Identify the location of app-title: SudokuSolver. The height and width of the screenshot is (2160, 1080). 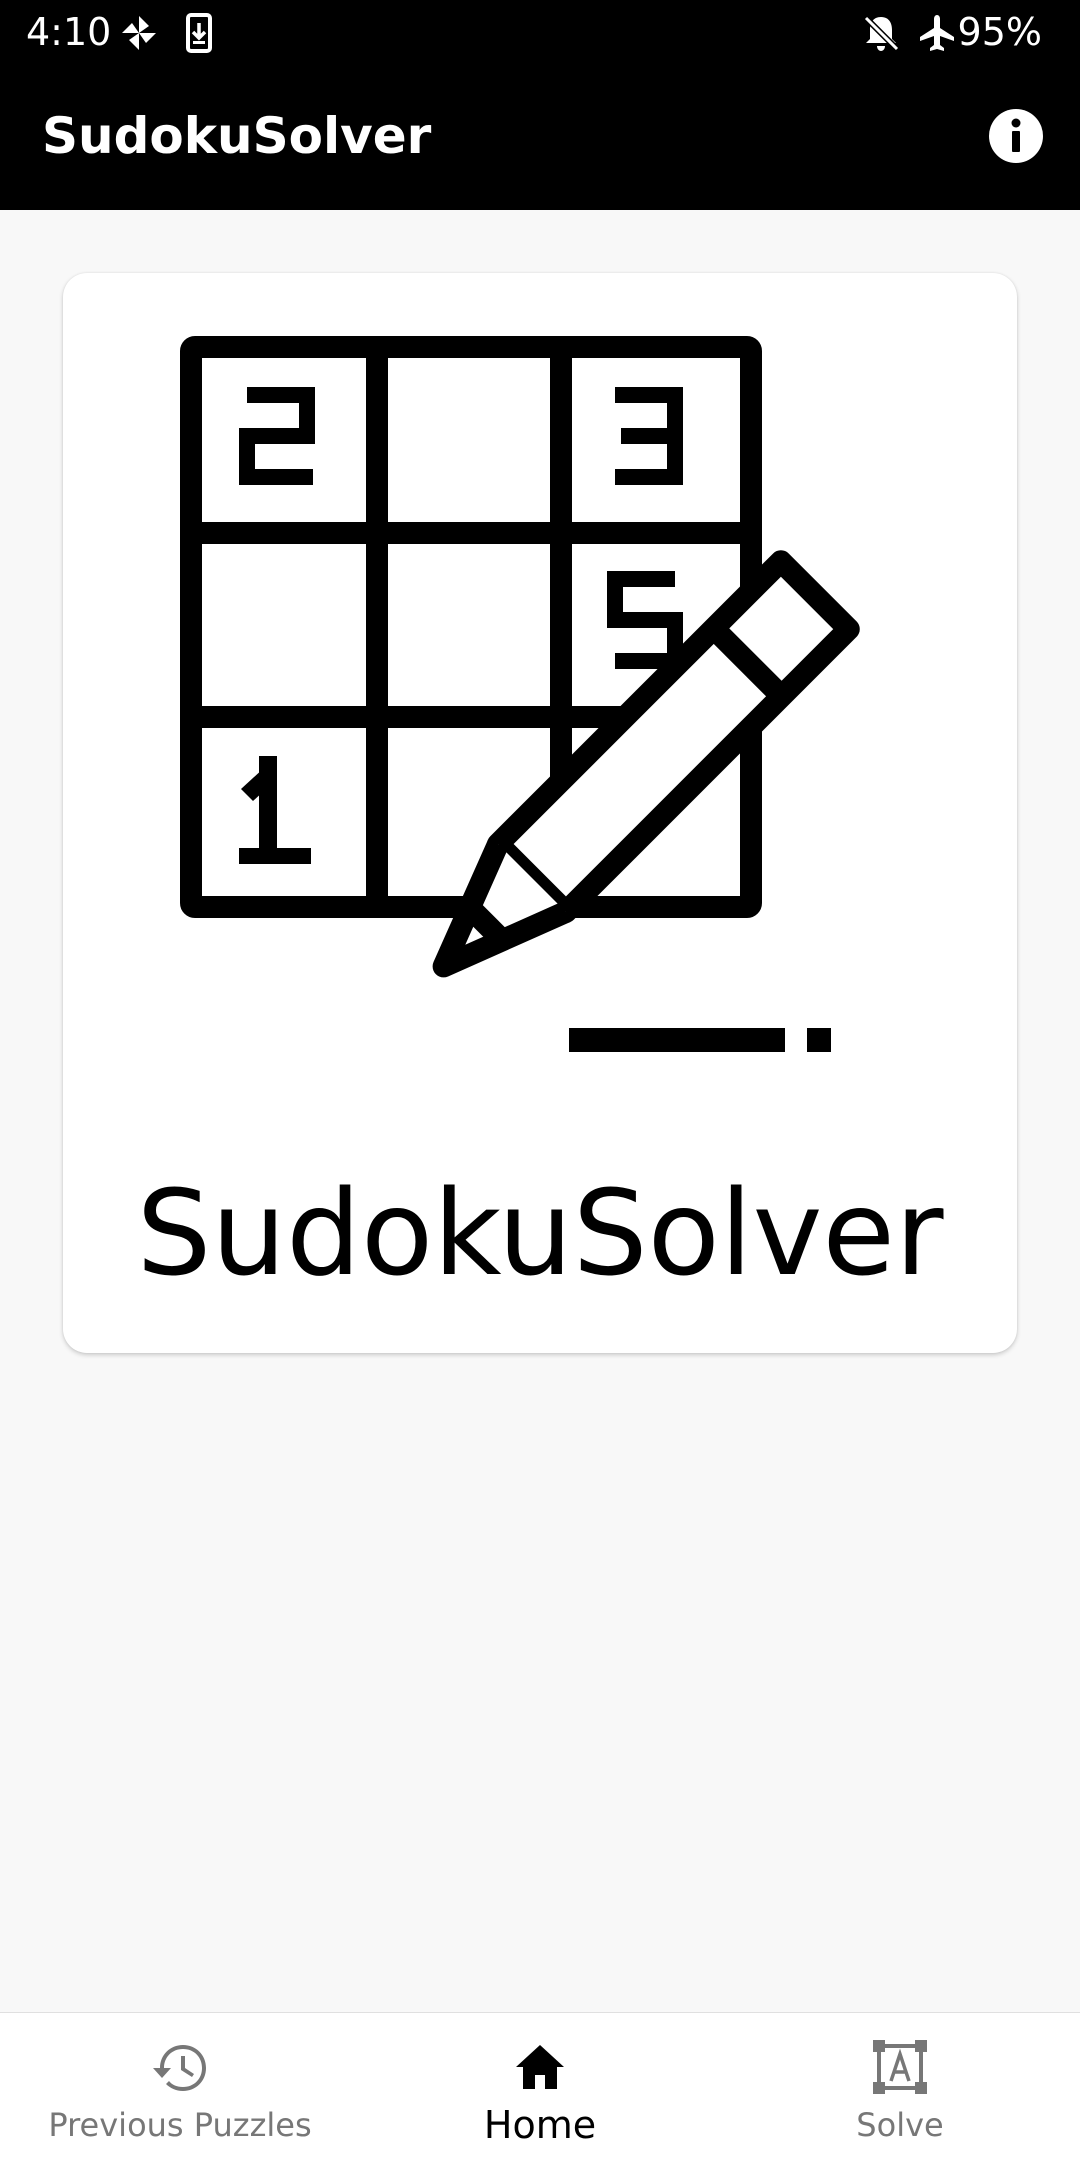
(237, 136).